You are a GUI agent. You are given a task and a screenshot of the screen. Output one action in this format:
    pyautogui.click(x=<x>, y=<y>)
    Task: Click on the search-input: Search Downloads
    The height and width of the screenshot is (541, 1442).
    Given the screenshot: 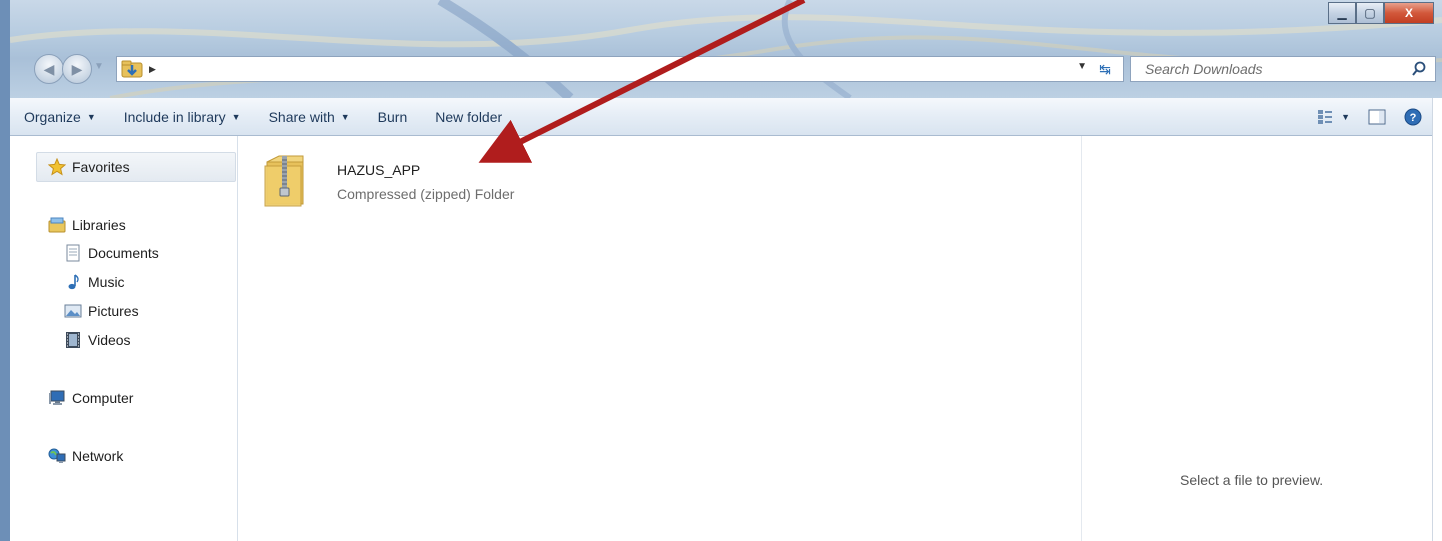 What is the action you would take?
    pyautogui.click(x=1283, y=69)
    